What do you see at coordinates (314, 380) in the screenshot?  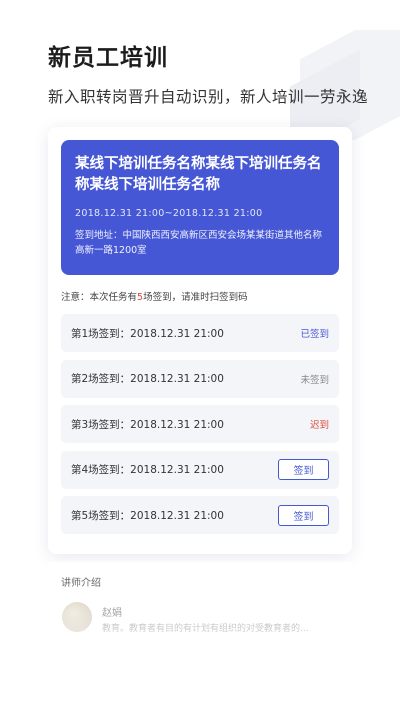 I see `status-unsigned: 未签到` at bounding box center [314, 380].